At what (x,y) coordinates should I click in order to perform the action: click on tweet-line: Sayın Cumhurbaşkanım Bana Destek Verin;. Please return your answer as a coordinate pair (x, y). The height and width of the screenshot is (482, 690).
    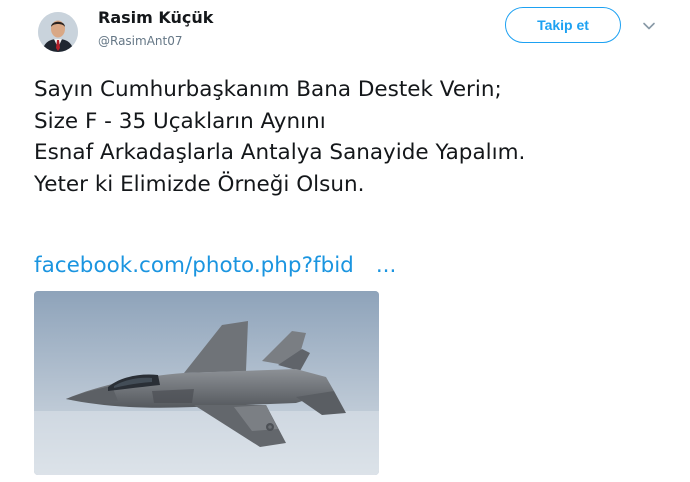
    Looking at the image, I should click on (268, 89).